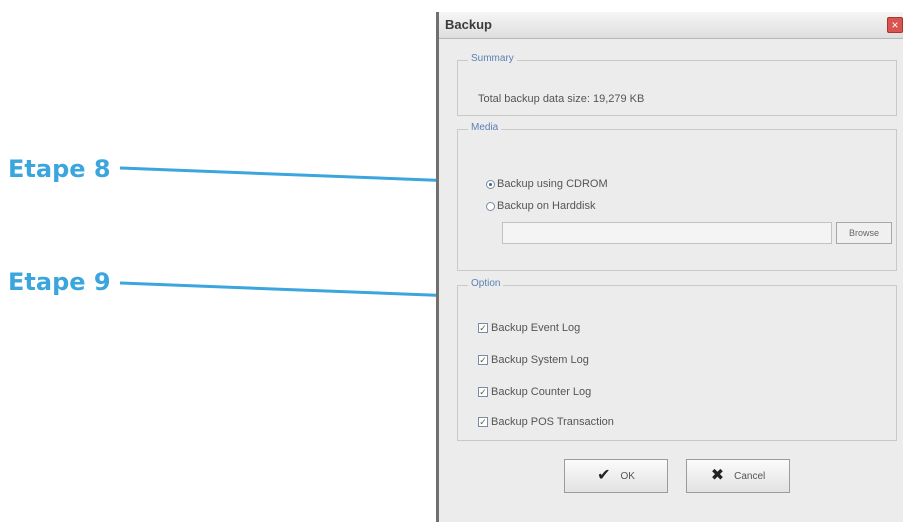 The image size is (903, 522). I want to click on cancel-label: Cancel, so click(750, 476).